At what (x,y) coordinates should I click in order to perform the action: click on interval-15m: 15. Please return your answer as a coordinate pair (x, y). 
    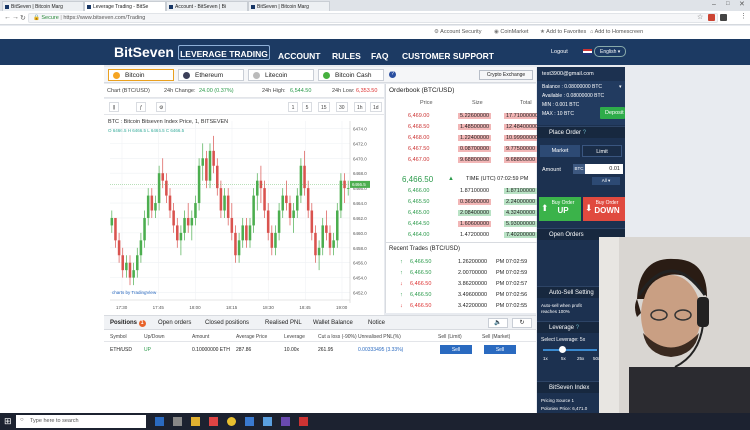
    Looking at the image, I should click on (324, 107).